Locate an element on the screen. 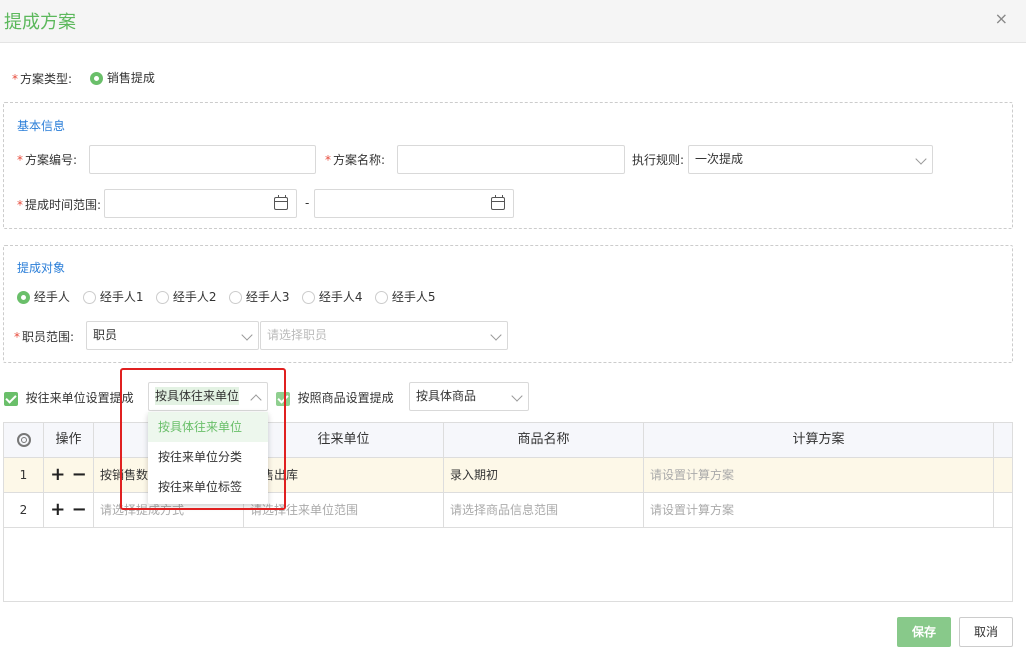  header-cell: 商品名称 is located at coordinates (544, 440).